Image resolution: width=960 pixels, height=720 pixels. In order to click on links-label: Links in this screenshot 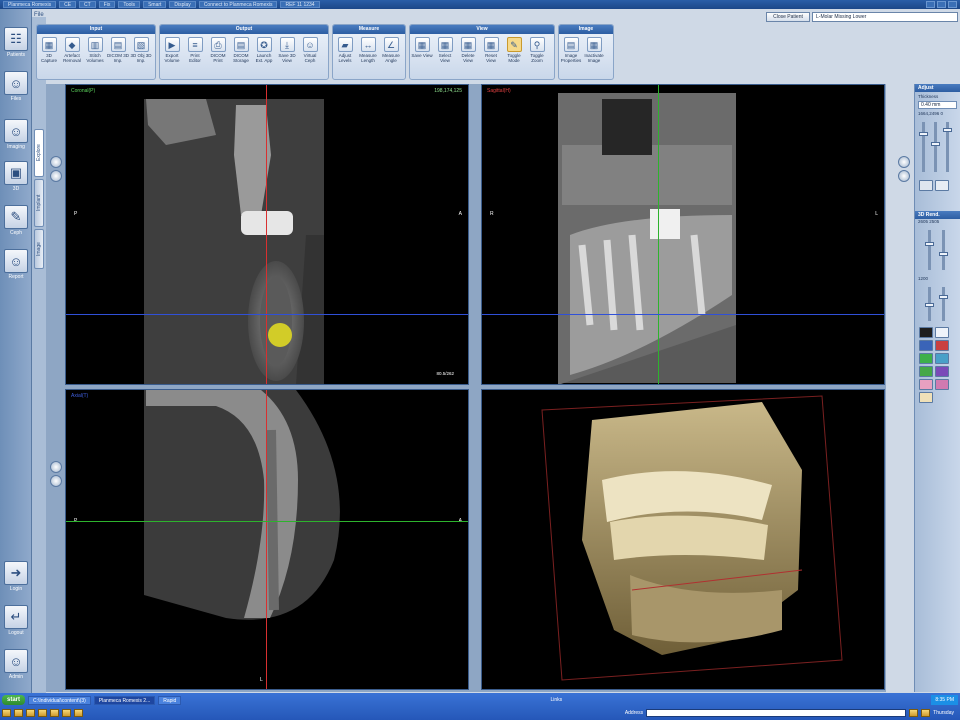, I will do `click(557, 700)`.